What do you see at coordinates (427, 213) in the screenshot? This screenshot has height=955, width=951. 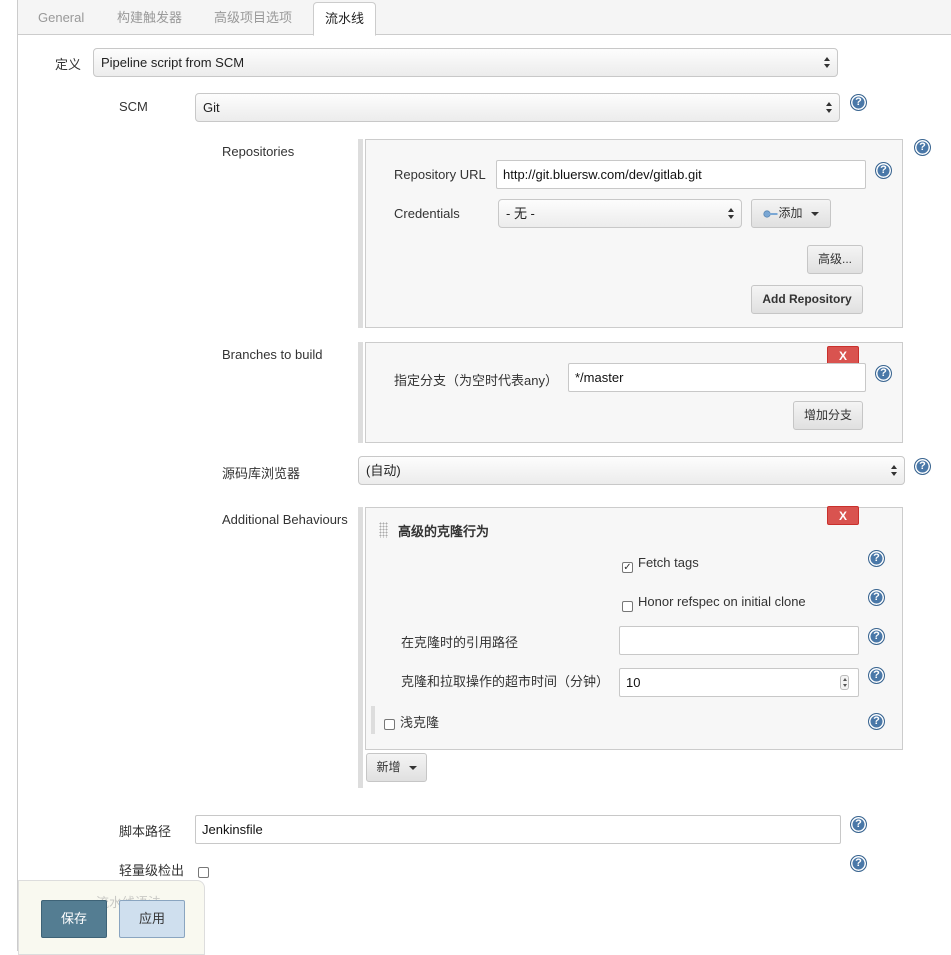 I see `credentials-label: Credentials` at bounding box center [427, 213].